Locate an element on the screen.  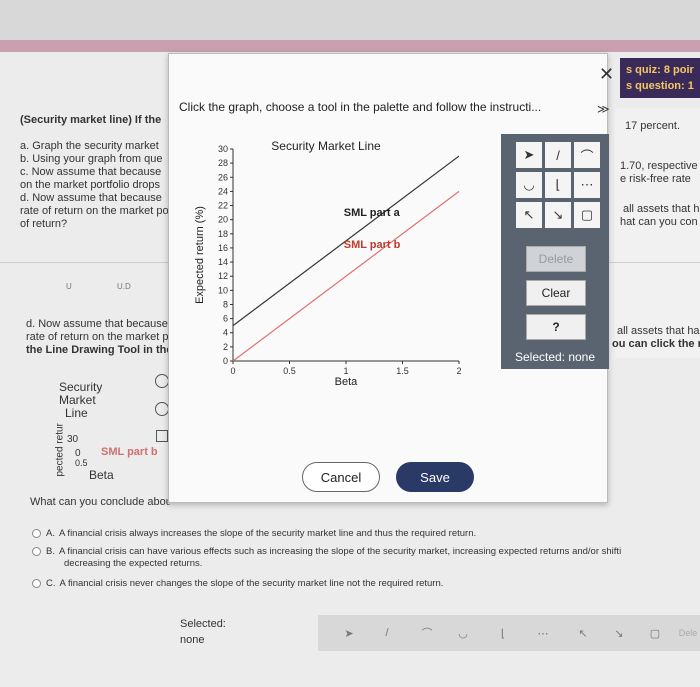
bottom-selected-value: none is located at coordinates (192, 640).